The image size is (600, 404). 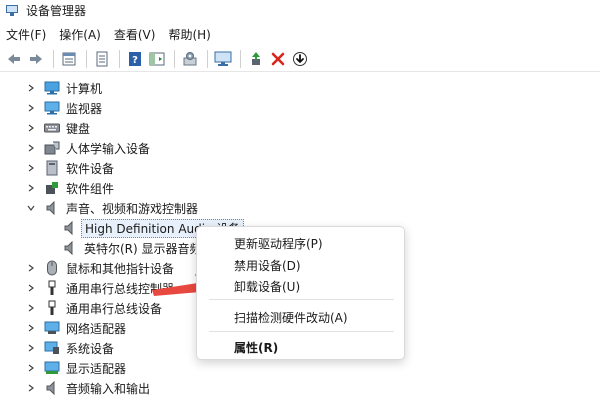 What do you see at coordinates (84, 88) in the screenshot?
I see `tree-item-label: 计算机` at bounding box center [84, 88].